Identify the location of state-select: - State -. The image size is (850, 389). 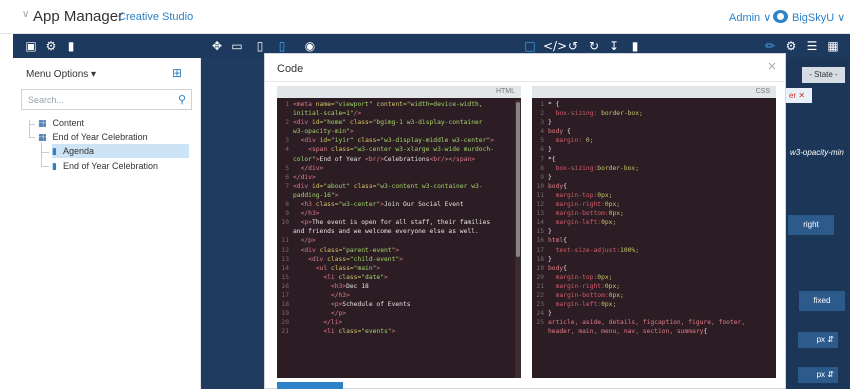
(823, 75).